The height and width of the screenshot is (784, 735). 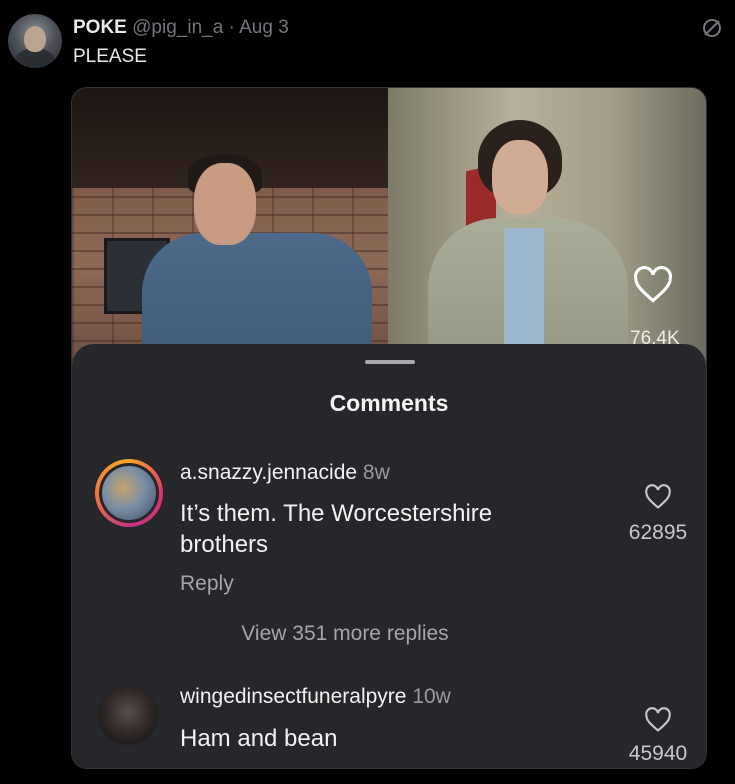 I want to click on author-handle: @pig_in_a, so click(x=177, y=27).